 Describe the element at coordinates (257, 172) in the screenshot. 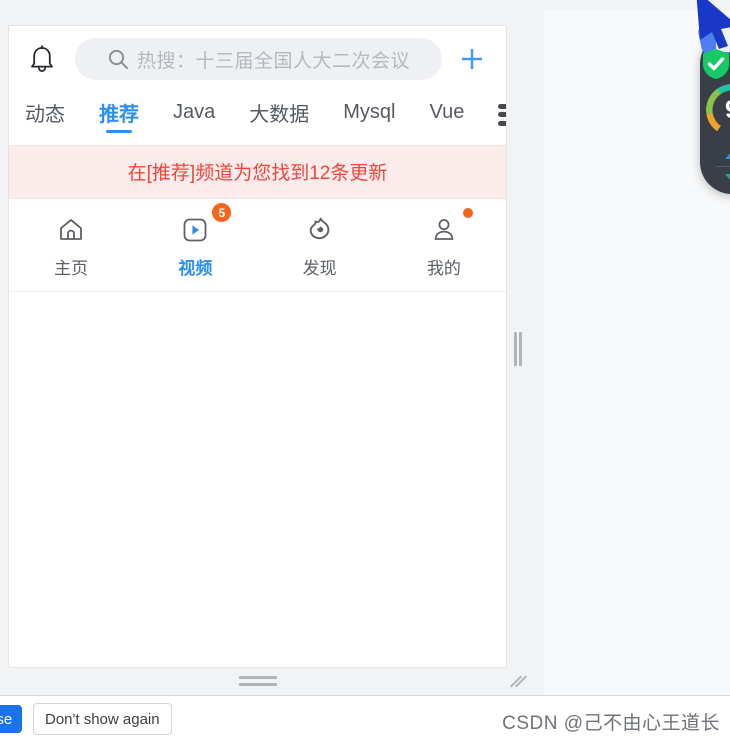

I see `update-banner: 在[推荐]频道为您找到12条更新` at that location.